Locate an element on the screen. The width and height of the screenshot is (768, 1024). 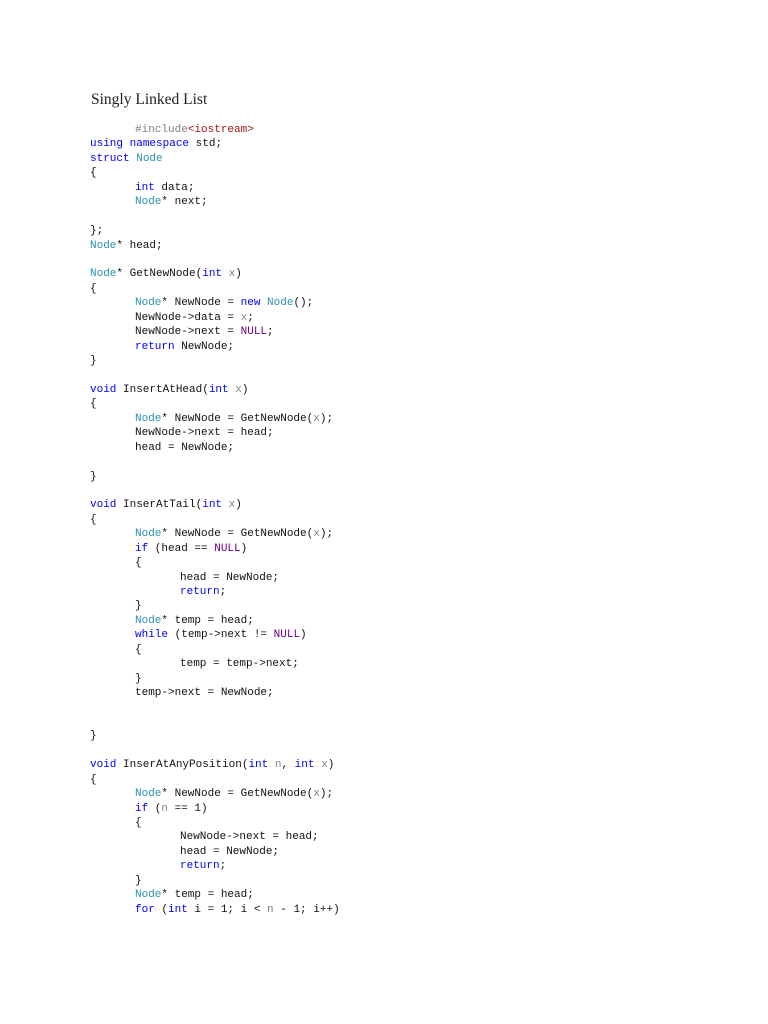
code-line: void InserAtAnyPosition(int n, int x) is located at coordinates (215, 765).